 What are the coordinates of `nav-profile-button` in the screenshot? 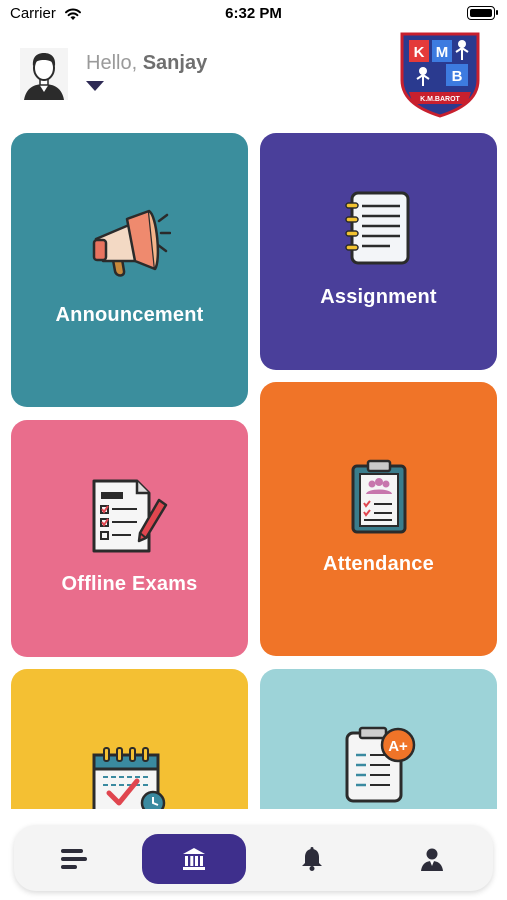 It's located at (432, 859).